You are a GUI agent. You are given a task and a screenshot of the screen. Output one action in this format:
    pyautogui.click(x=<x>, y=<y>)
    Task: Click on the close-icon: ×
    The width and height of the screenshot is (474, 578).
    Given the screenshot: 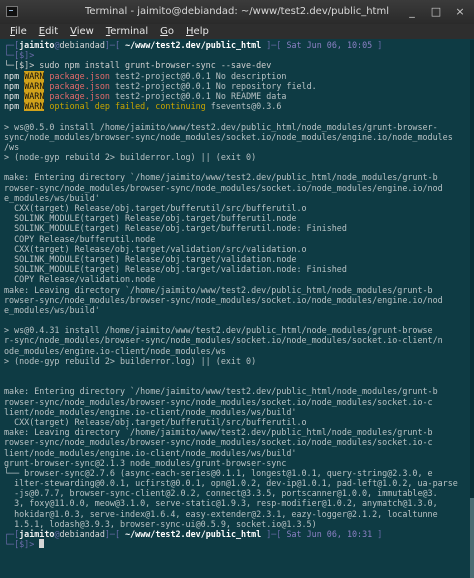 What is the action you would take?
    pyautogui.click(x=460, y=12)
    